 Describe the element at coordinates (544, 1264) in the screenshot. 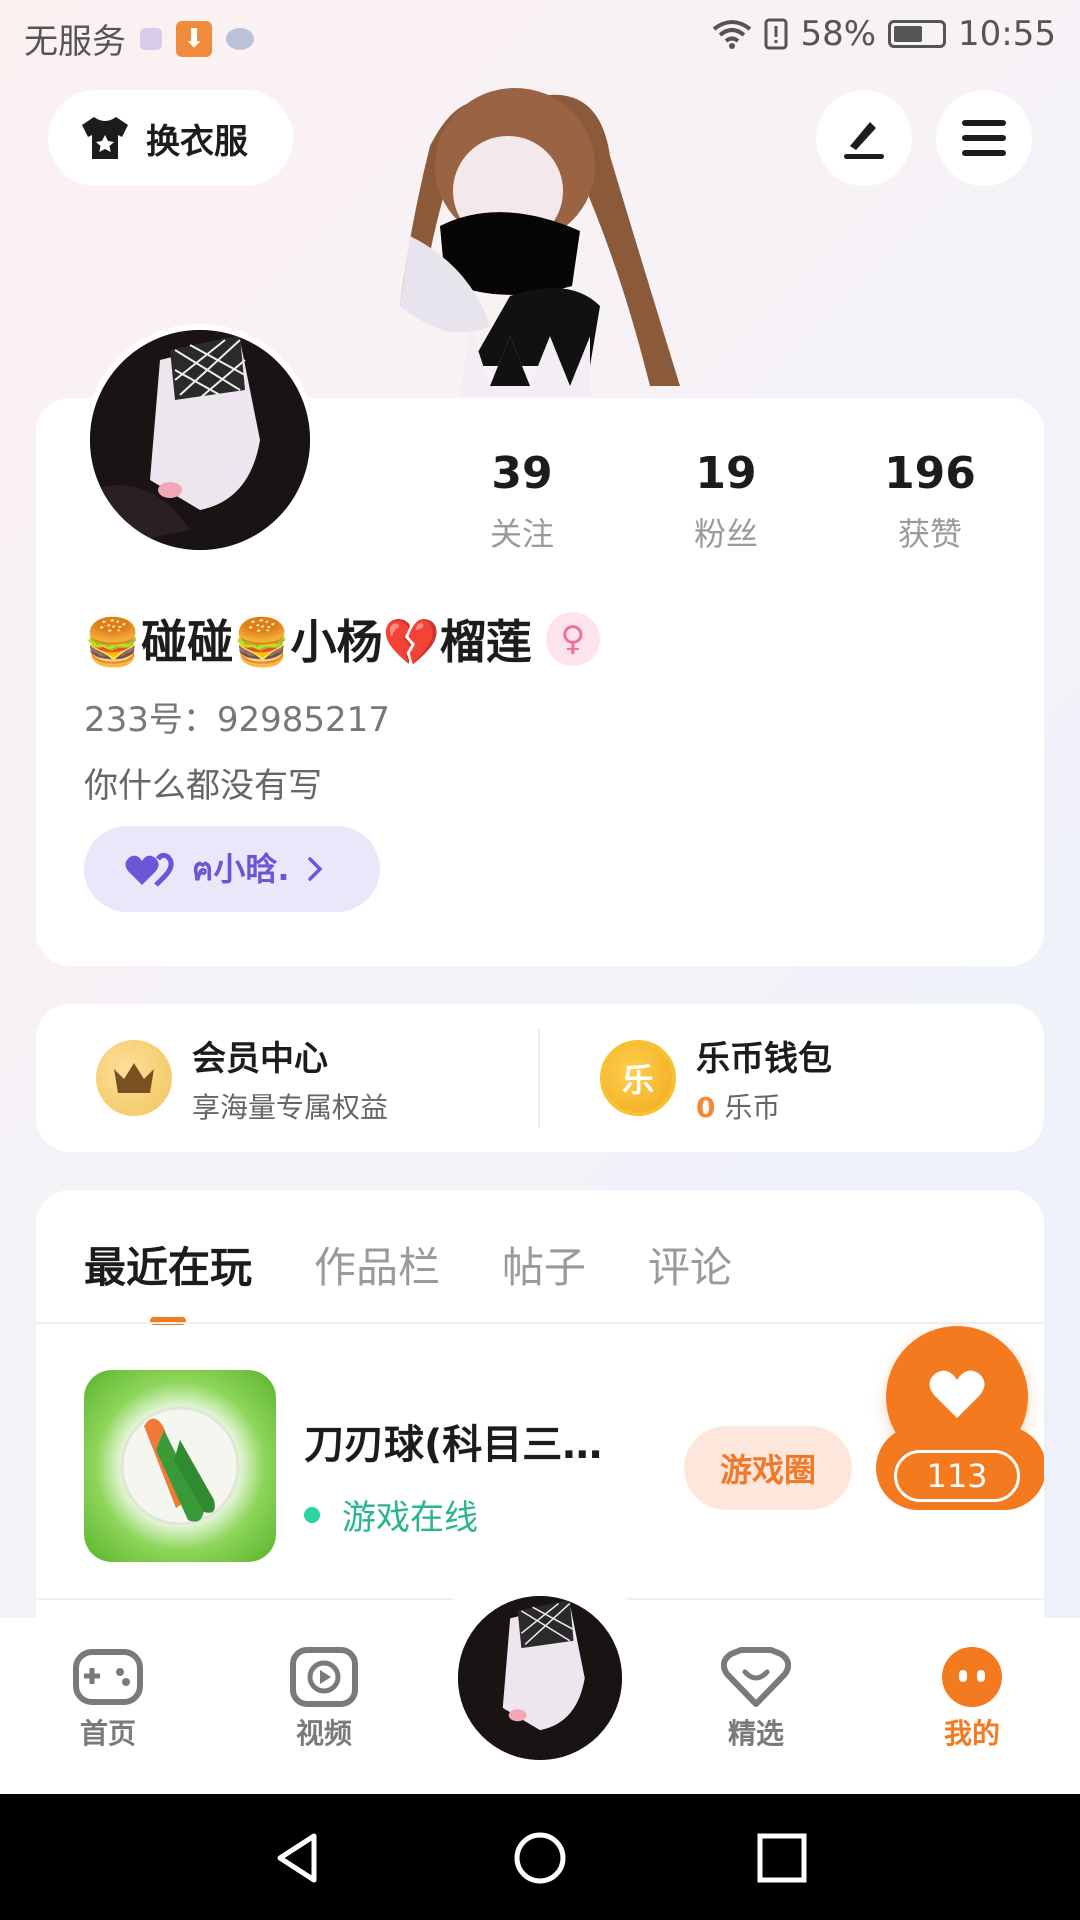

I see `tab-posts: 帖子` at that location.